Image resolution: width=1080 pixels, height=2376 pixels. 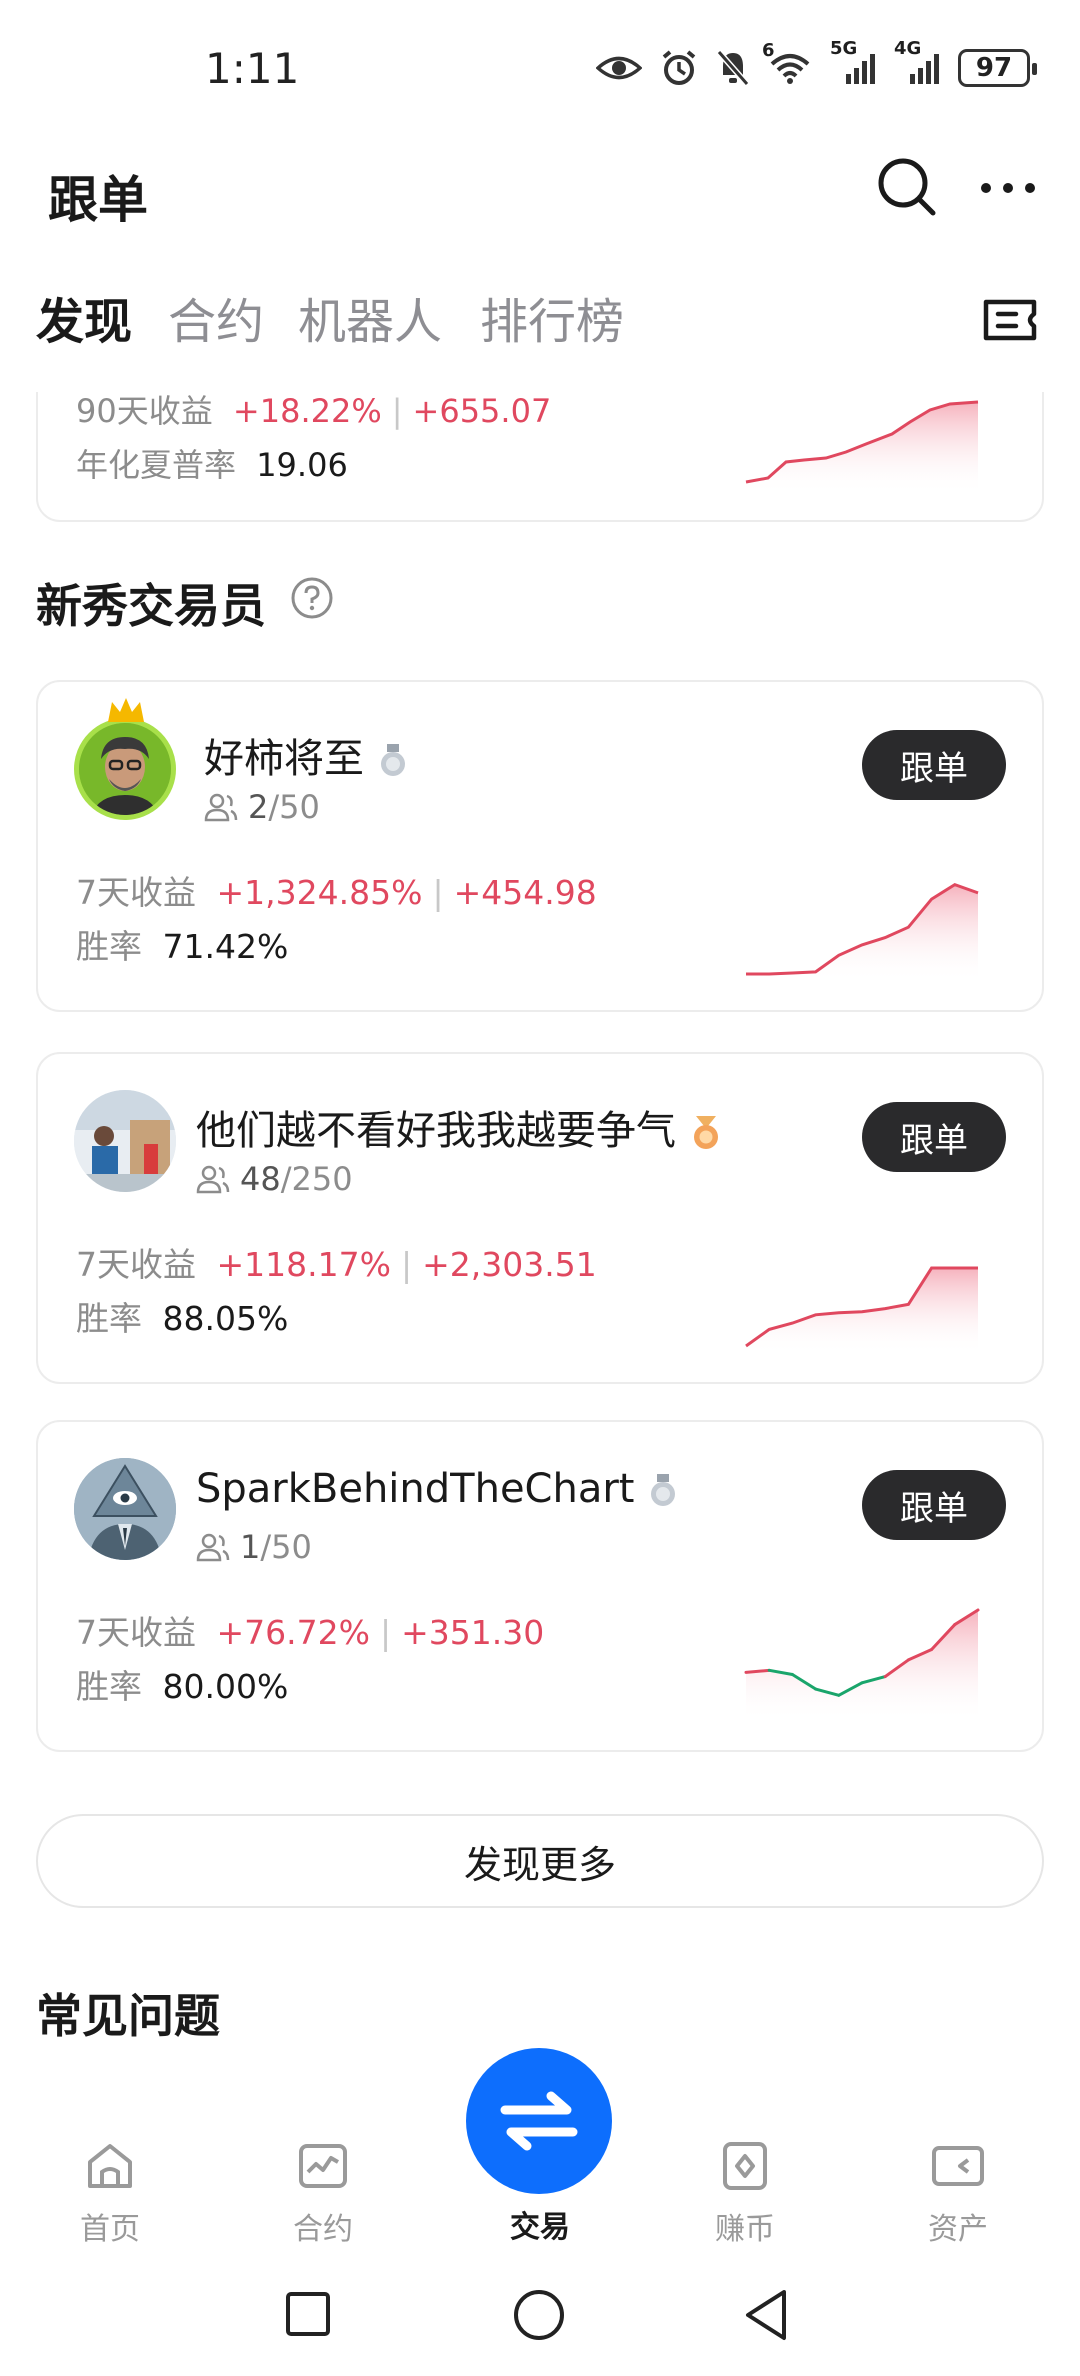 I want to click on return-amount: +655.07, so click(x=482, y=411).